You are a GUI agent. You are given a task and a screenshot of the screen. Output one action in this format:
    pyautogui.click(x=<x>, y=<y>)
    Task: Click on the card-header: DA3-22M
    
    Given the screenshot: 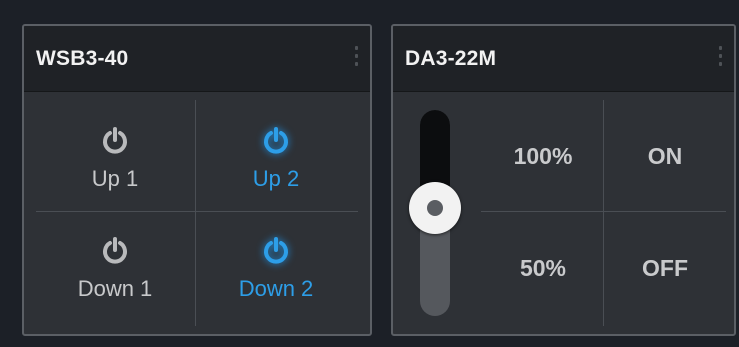 What is the action you would take?
    pyautogui.click(x=563, y=59)
    